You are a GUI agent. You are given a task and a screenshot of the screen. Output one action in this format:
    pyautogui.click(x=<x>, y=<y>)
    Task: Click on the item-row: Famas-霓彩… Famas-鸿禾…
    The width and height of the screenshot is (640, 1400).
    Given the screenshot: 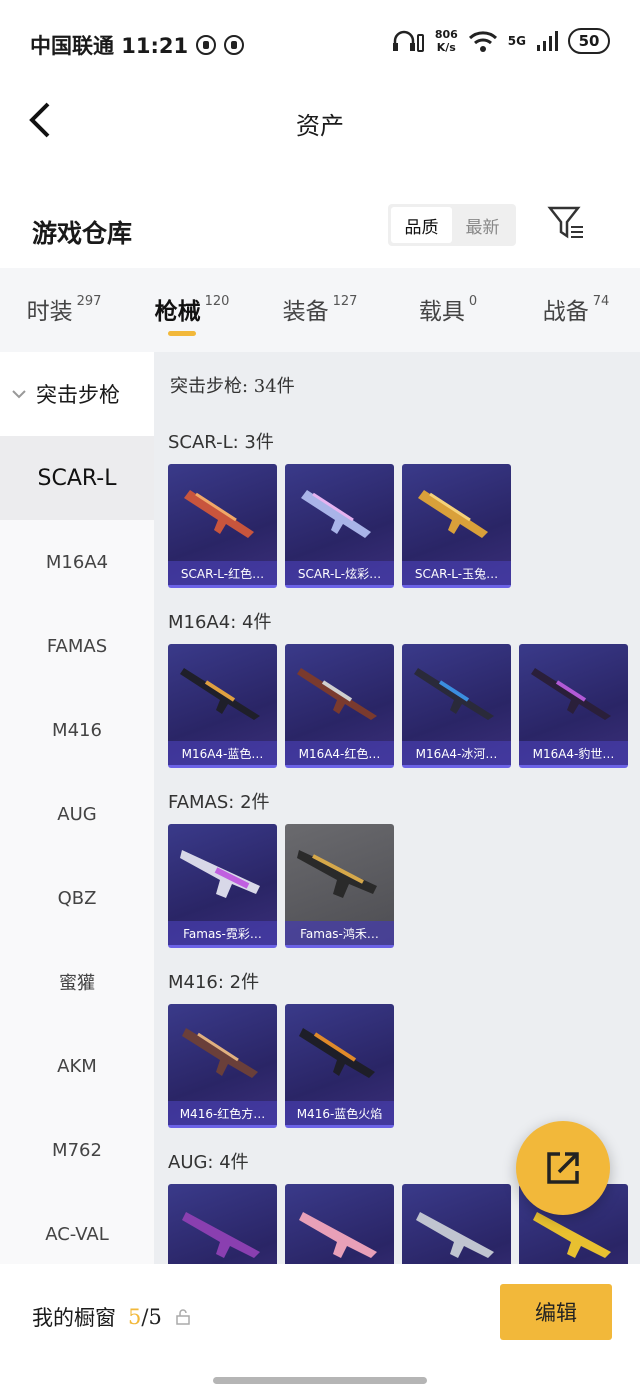 What is the action you would take?
    pyautogui.click(x=281, y=886)
    